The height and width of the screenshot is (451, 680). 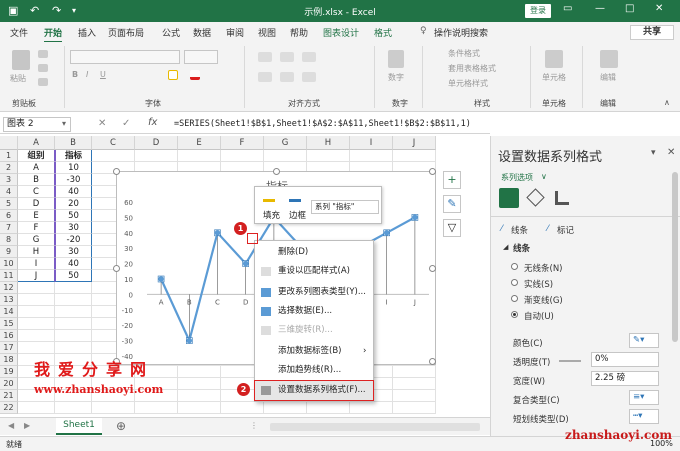 What do you see at coordinates (103, 74) in the screenshot?
I see `underline-icon: U` at bounding box center [103, 74].